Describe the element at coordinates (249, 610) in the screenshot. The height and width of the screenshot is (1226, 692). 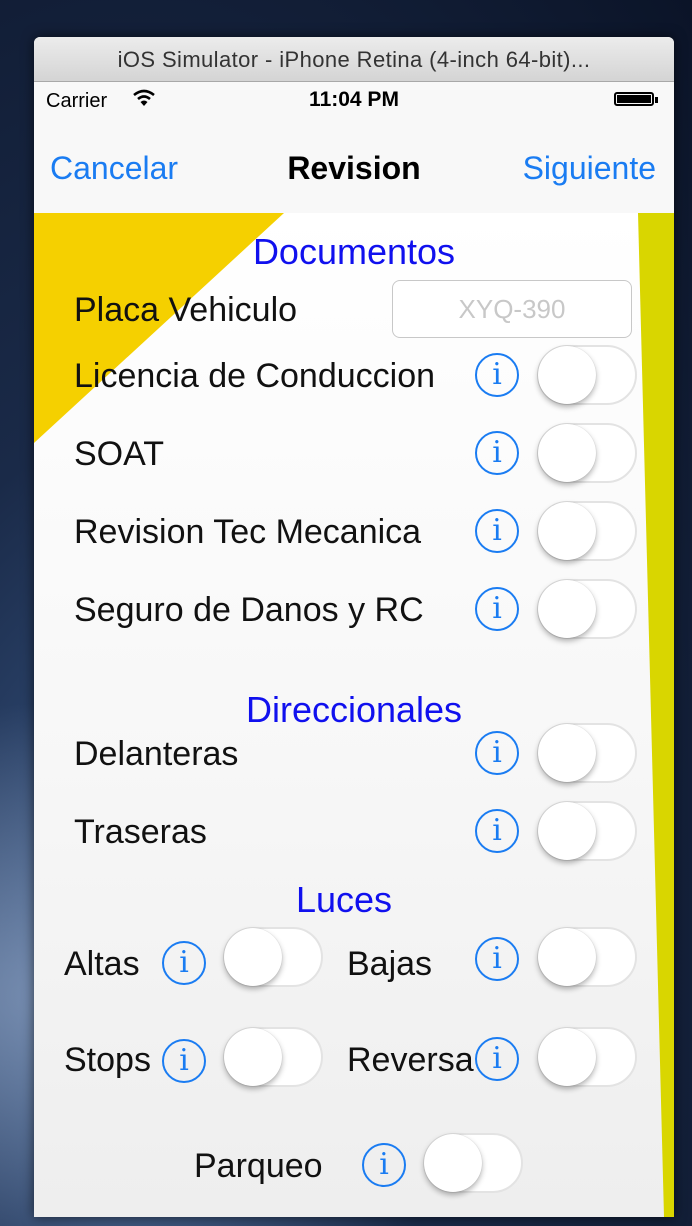
I see `seguro-label: Seguro de Danos y RC` at that location.